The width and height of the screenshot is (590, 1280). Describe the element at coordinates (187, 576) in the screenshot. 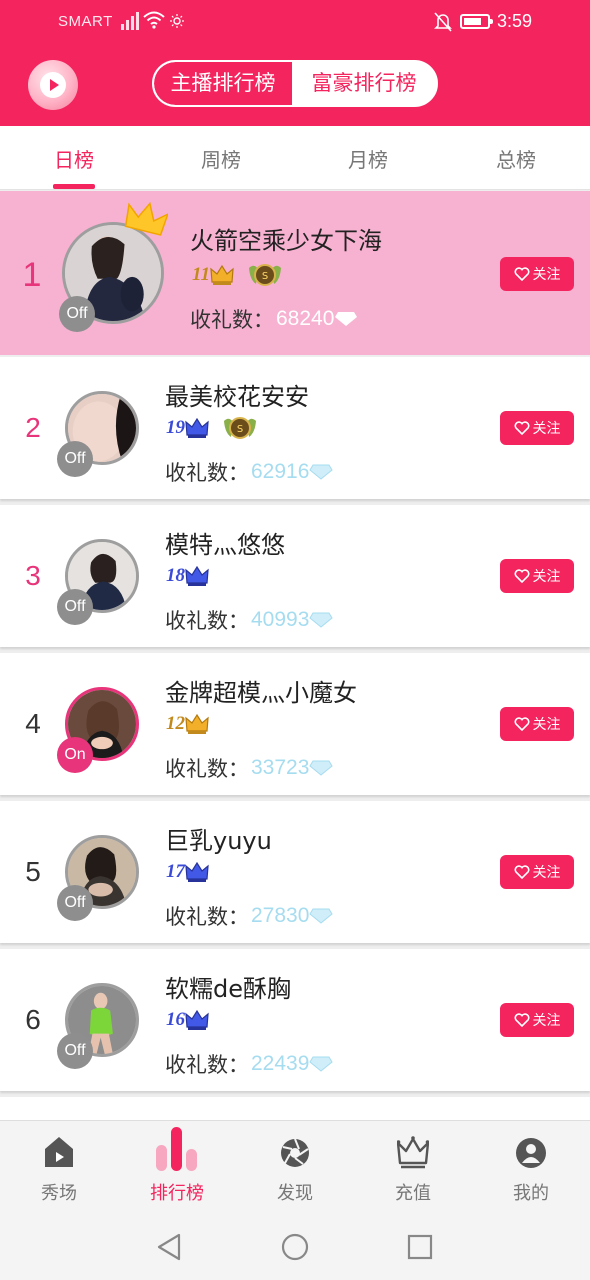

I see `level-badge: 18` at that location.